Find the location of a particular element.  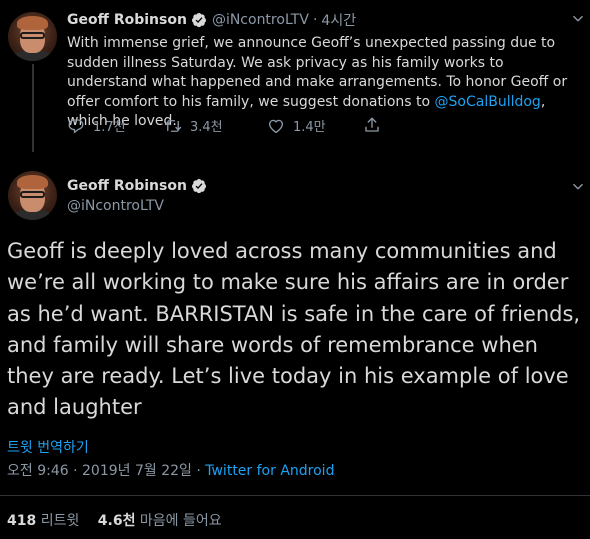

tweet-header: Geoff Robinson @iNcontroLTV · 4시간 is located at coordinates (211, 20).